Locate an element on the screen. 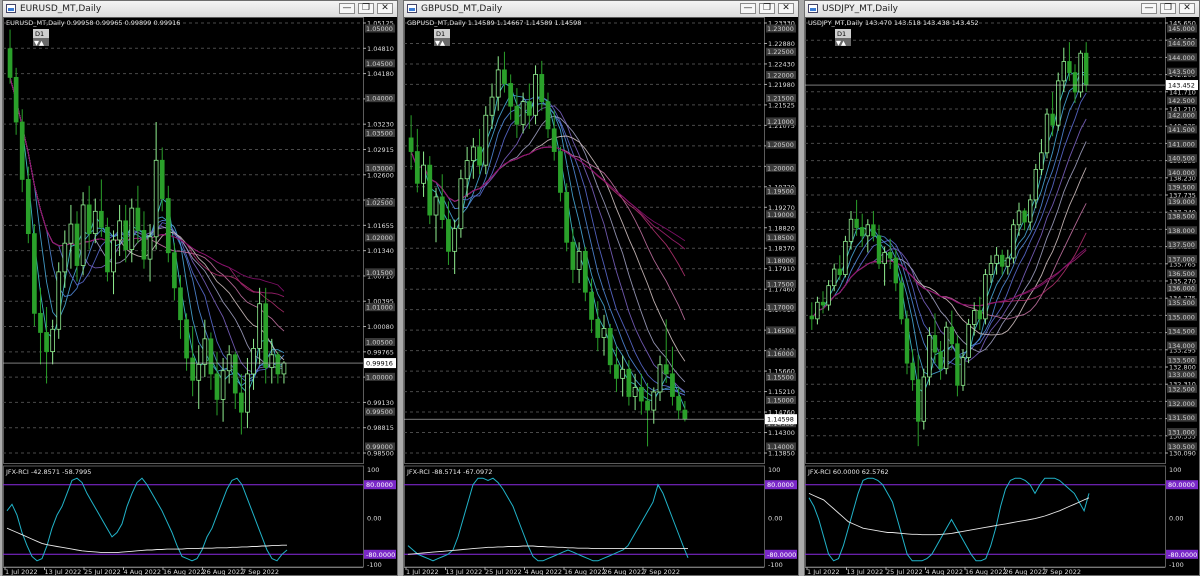  price-level-label: 131.500 is located at coordinates (1181, 418).